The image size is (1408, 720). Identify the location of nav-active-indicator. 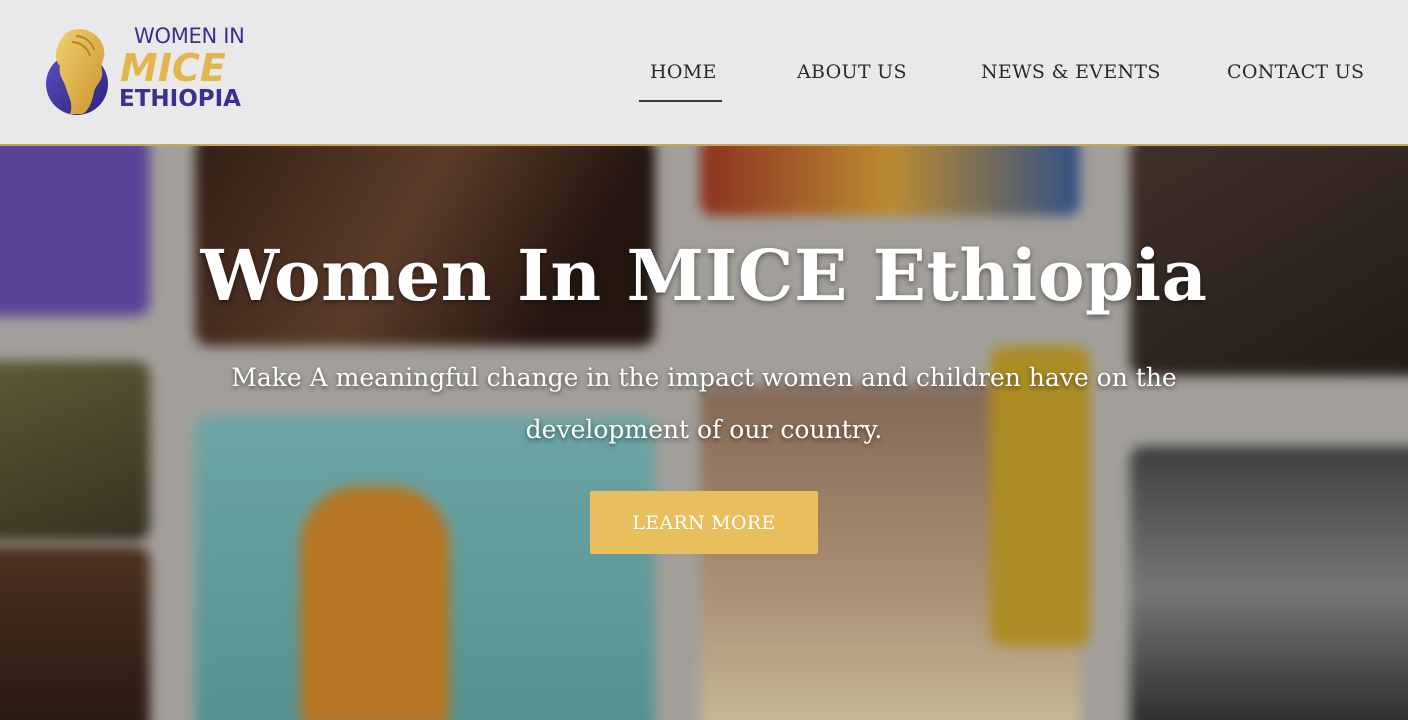
(680, 101).